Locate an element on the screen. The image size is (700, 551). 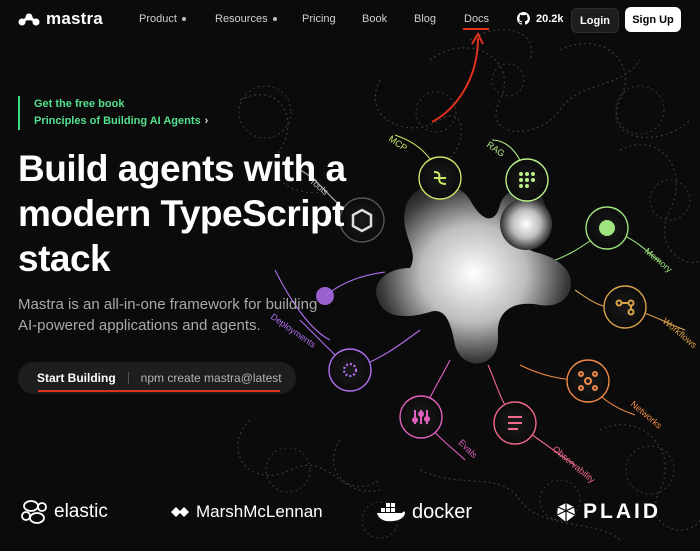
nav-docs: Docs is located at coordinates (476, 19).